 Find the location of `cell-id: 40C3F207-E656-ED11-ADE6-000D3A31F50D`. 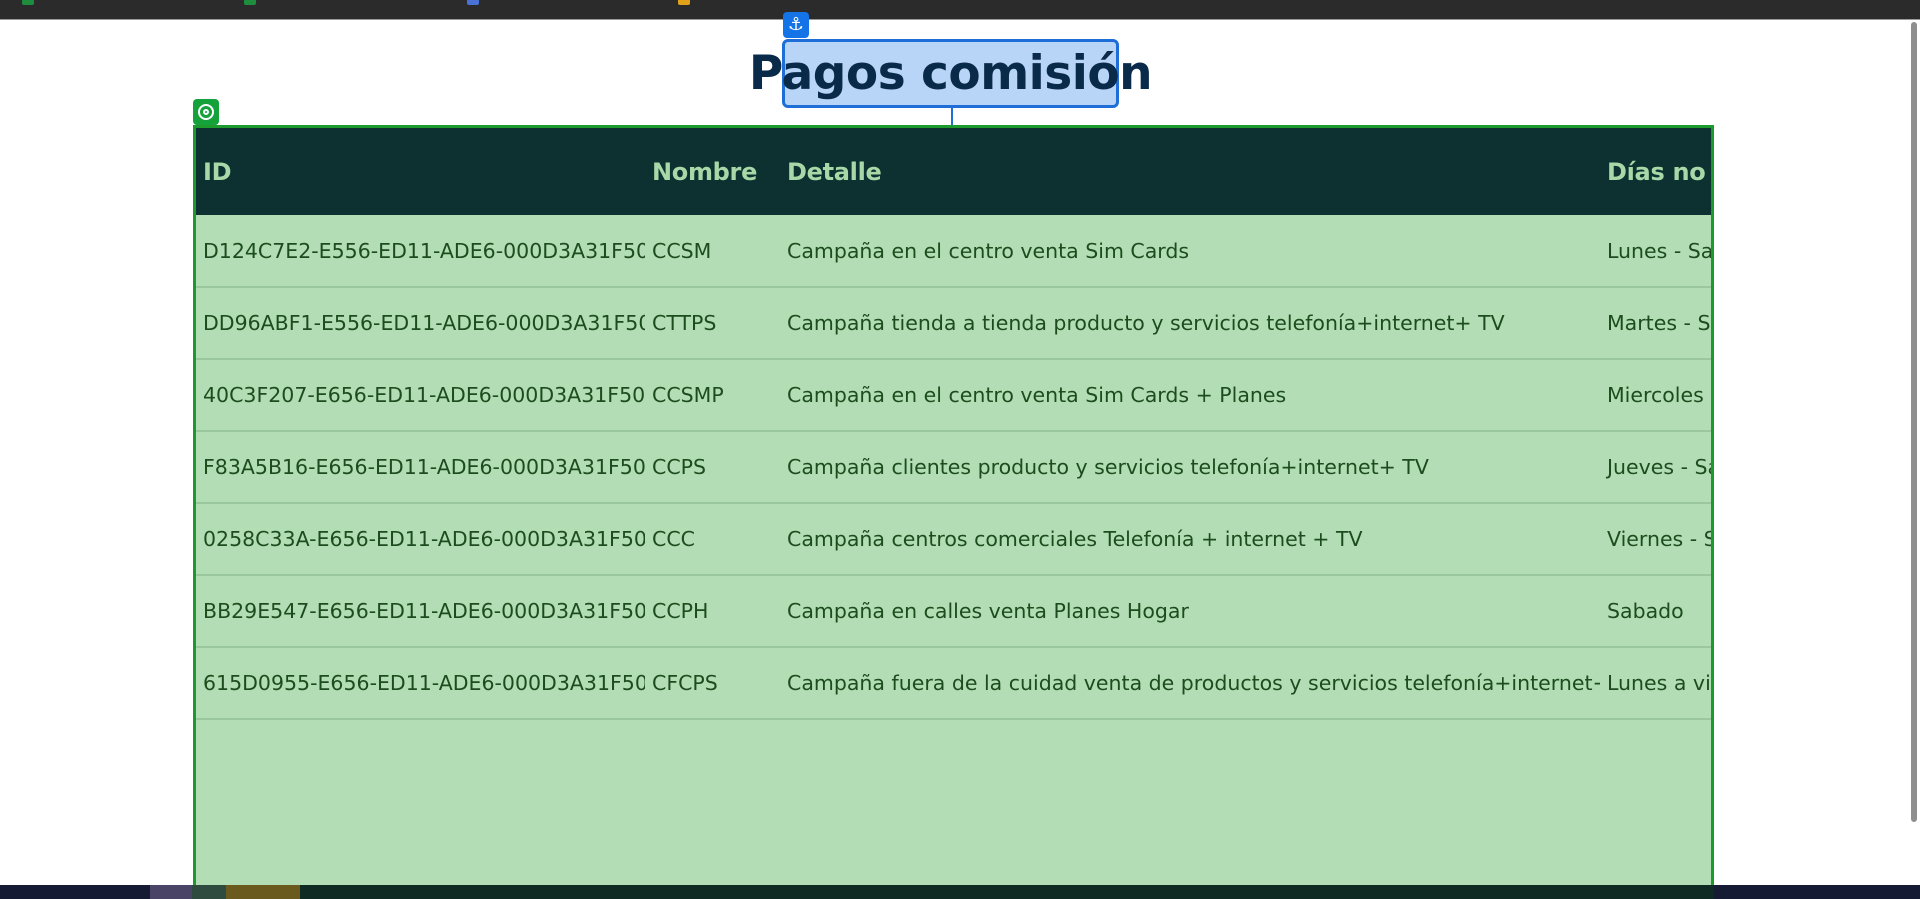

cell-id: 40C3F207-E656-ED11-ADE6-000D3A31F50D is located at coordinates (424, 395).